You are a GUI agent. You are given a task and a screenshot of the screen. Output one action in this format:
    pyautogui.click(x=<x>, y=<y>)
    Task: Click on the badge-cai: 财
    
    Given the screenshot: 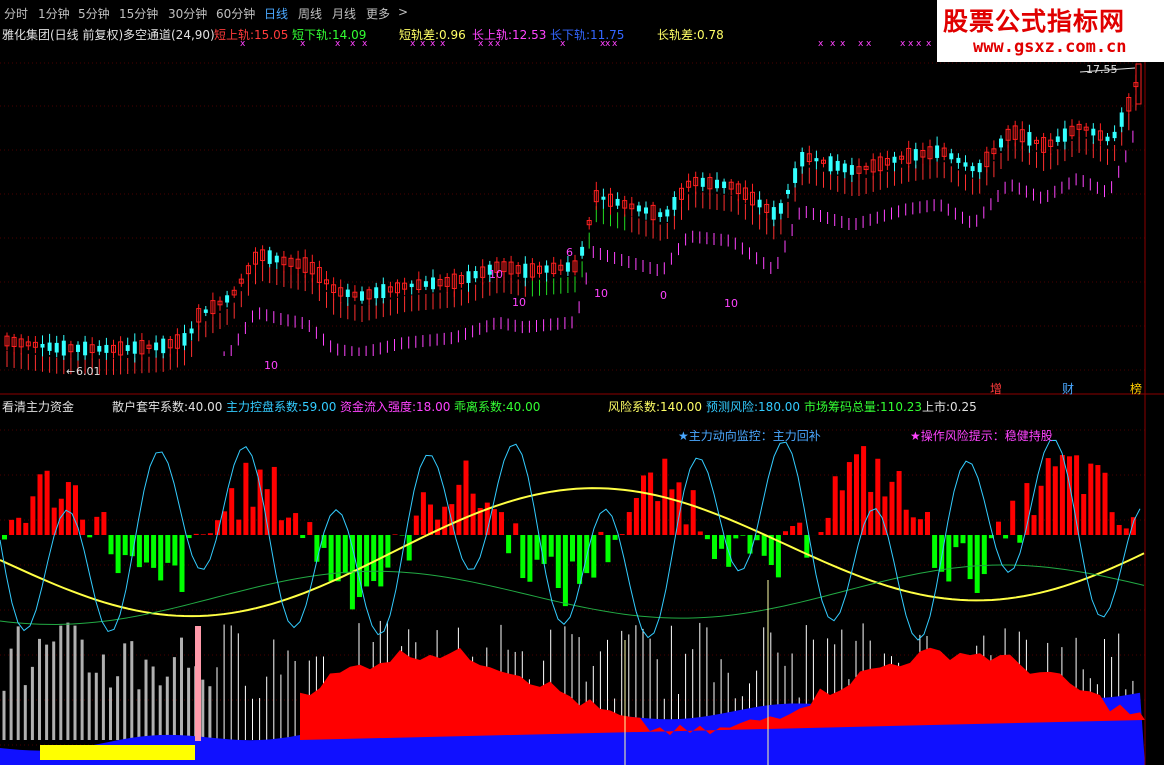 What is the action you would take?
    pyautogui.click(x=1068, y=388)
    